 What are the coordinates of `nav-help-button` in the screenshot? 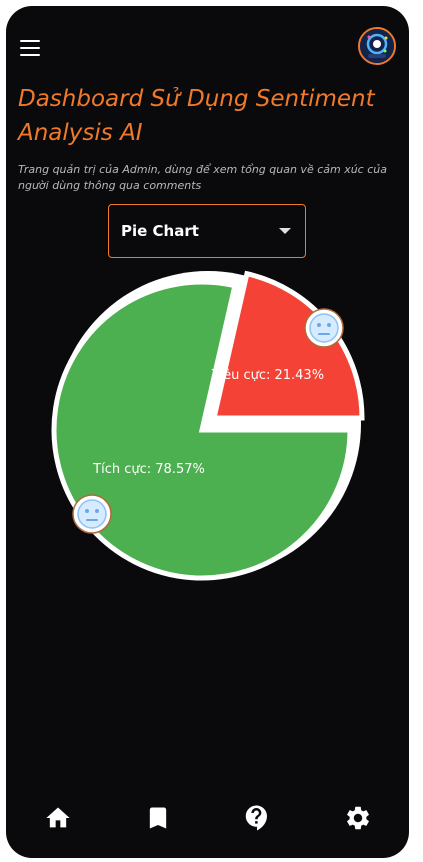 It's located at (257, 818).